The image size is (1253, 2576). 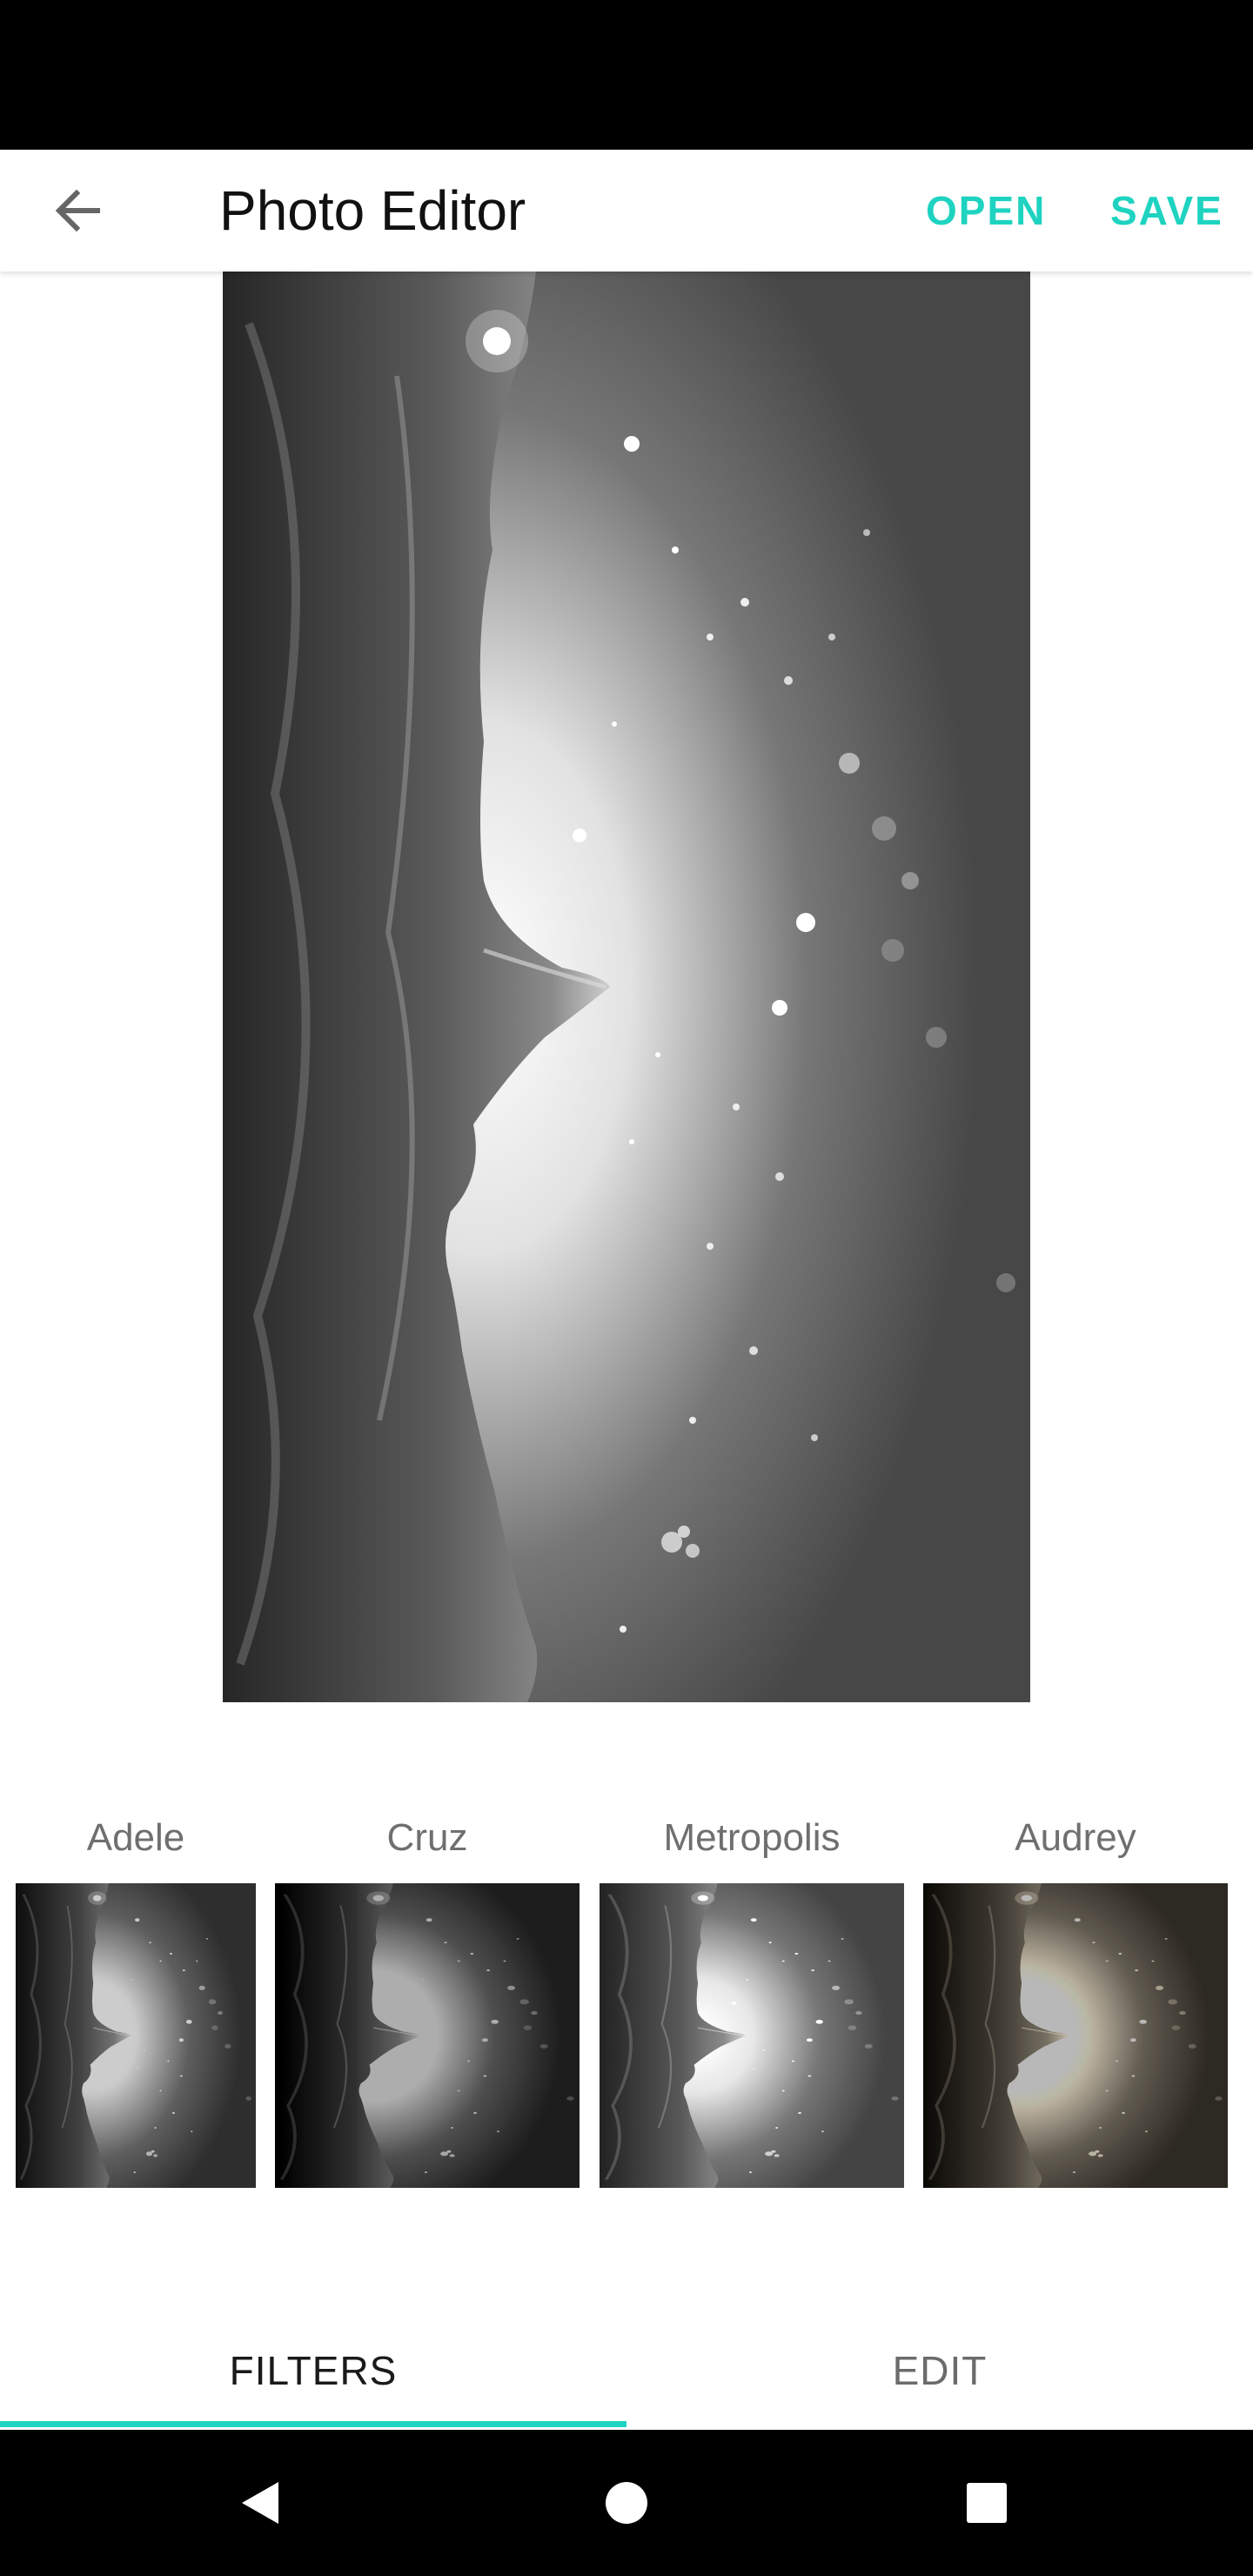 I want to click on filter-label-audrey: Audrey, so click(x=1075, y=1837).